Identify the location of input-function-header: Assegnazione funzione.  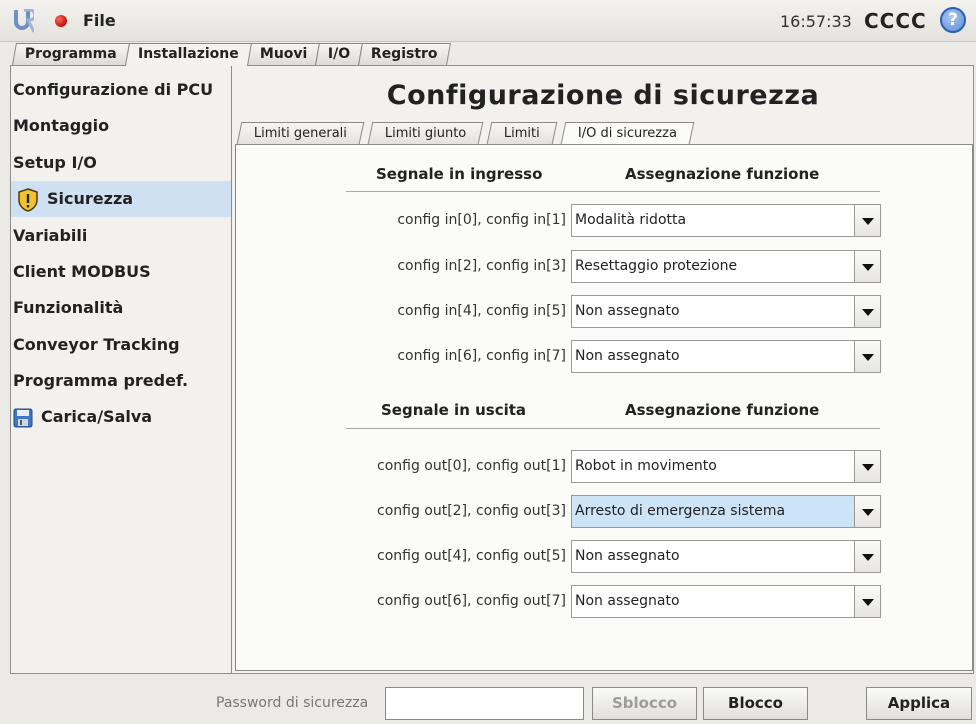
(722, 174).